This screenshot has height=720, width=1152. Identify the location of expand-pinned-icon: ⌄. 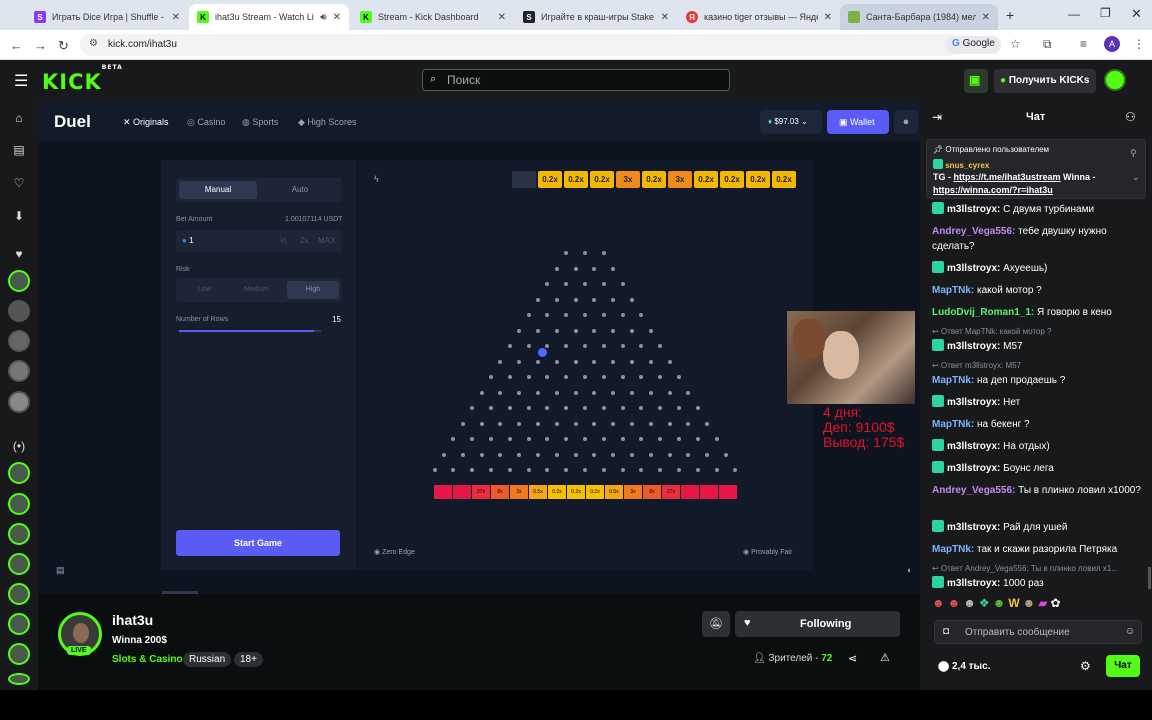
(1136, 177).